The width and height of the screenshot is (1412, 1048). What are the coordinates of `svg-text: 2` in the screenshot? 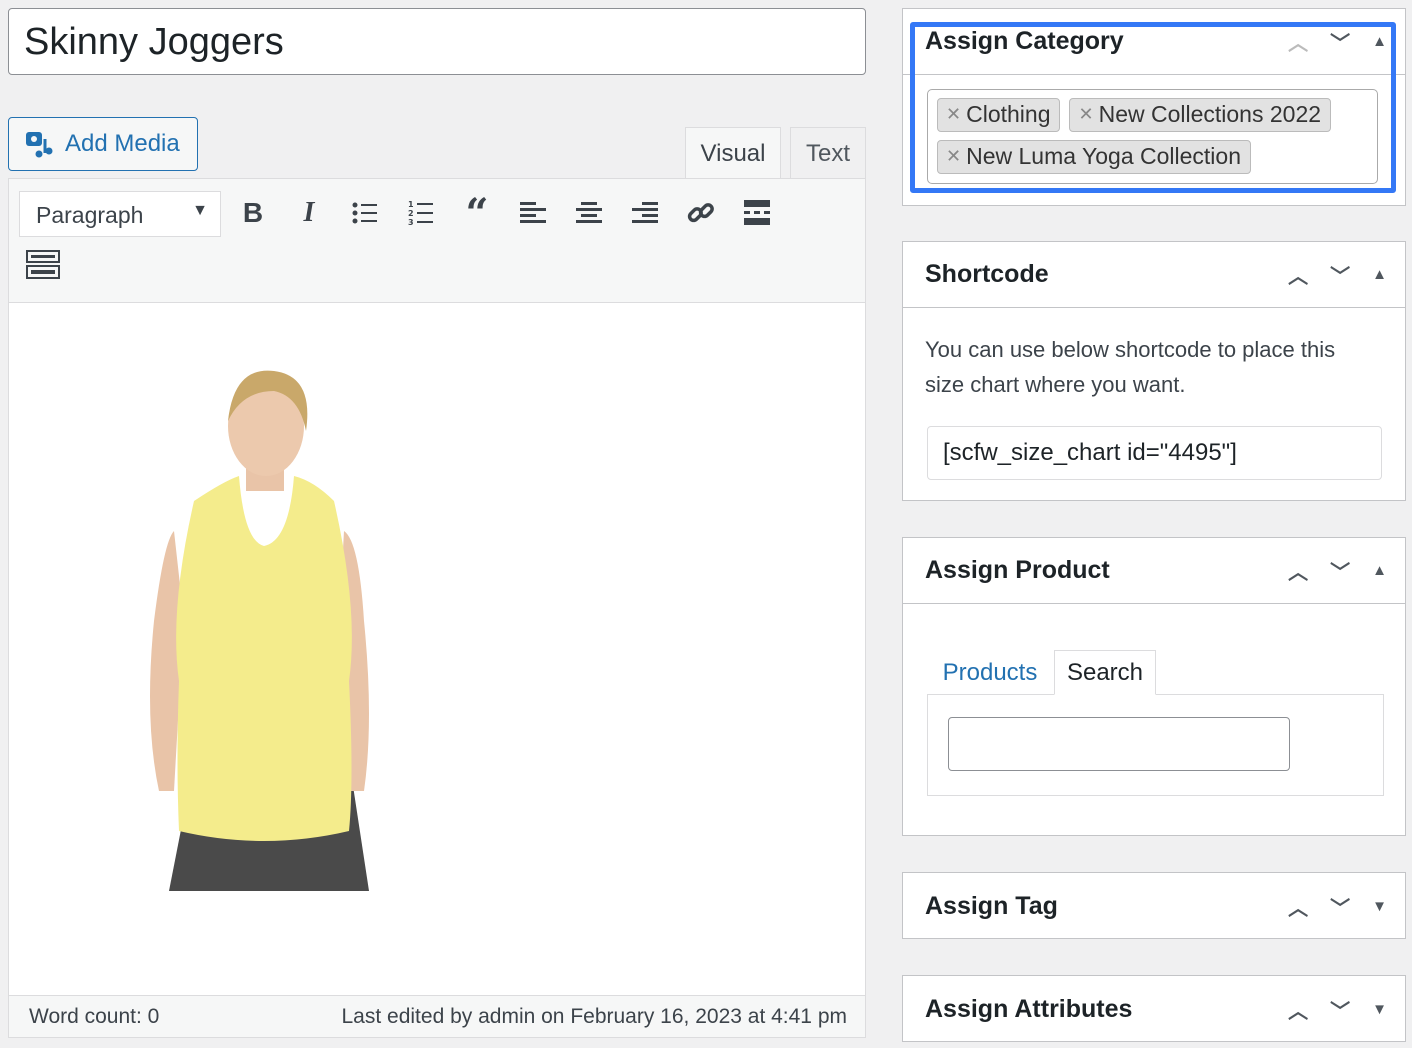 It's located at (411, 213).